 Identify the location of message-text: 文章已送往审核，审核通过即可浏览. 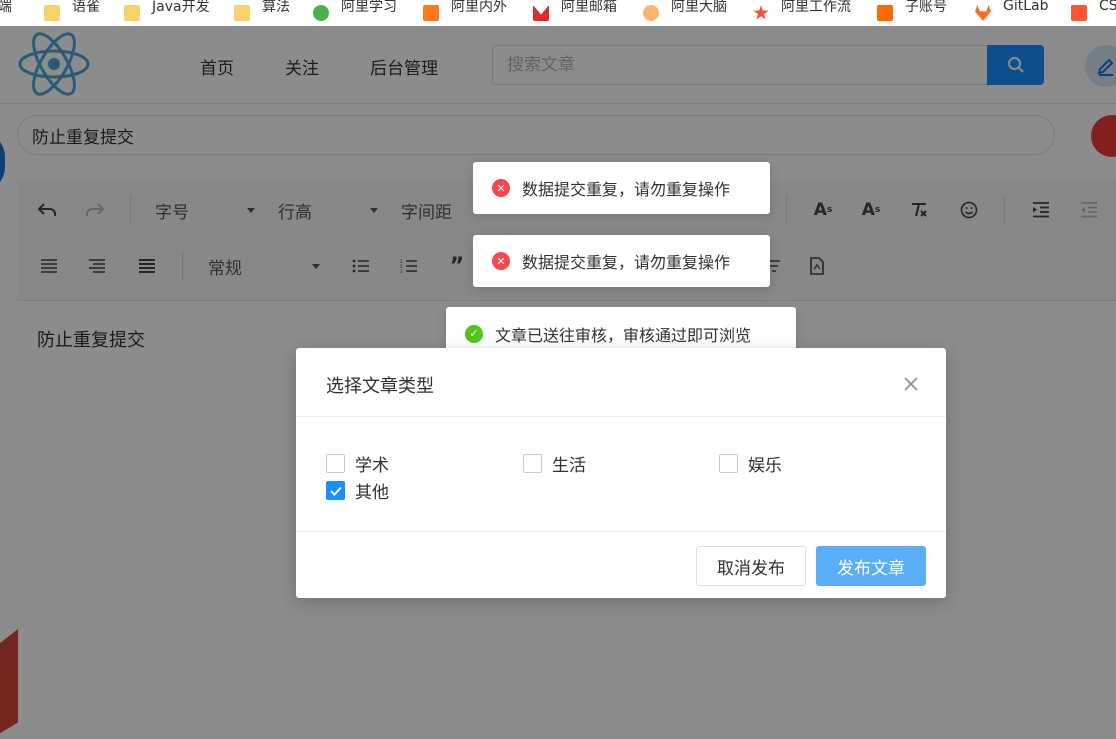
(623, 335).